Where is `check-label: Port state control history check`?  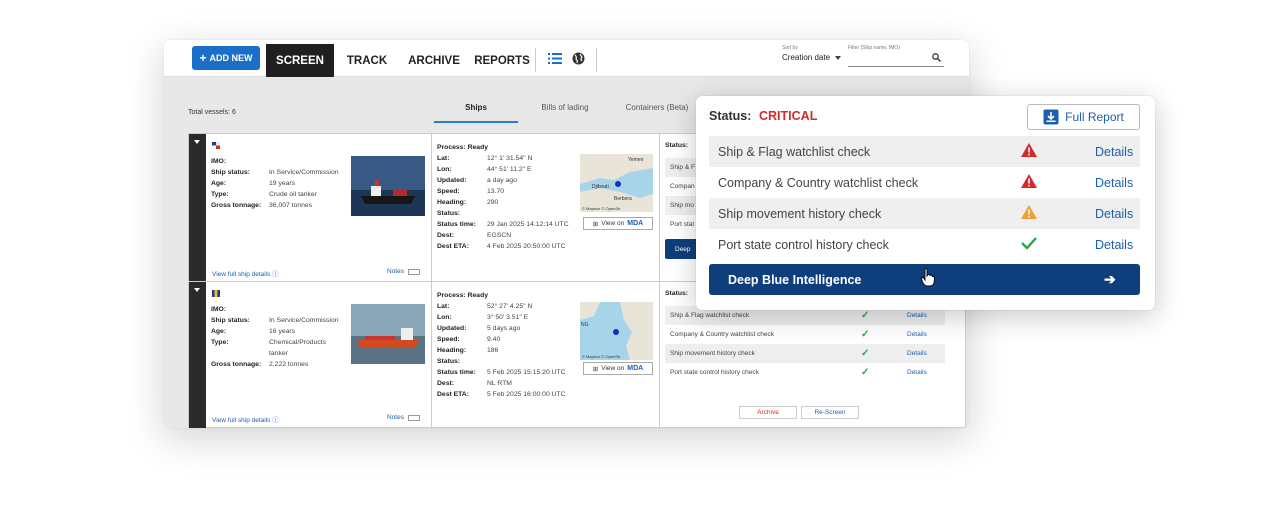 check-label: Port state control history check is located at coordinates (714, 372).